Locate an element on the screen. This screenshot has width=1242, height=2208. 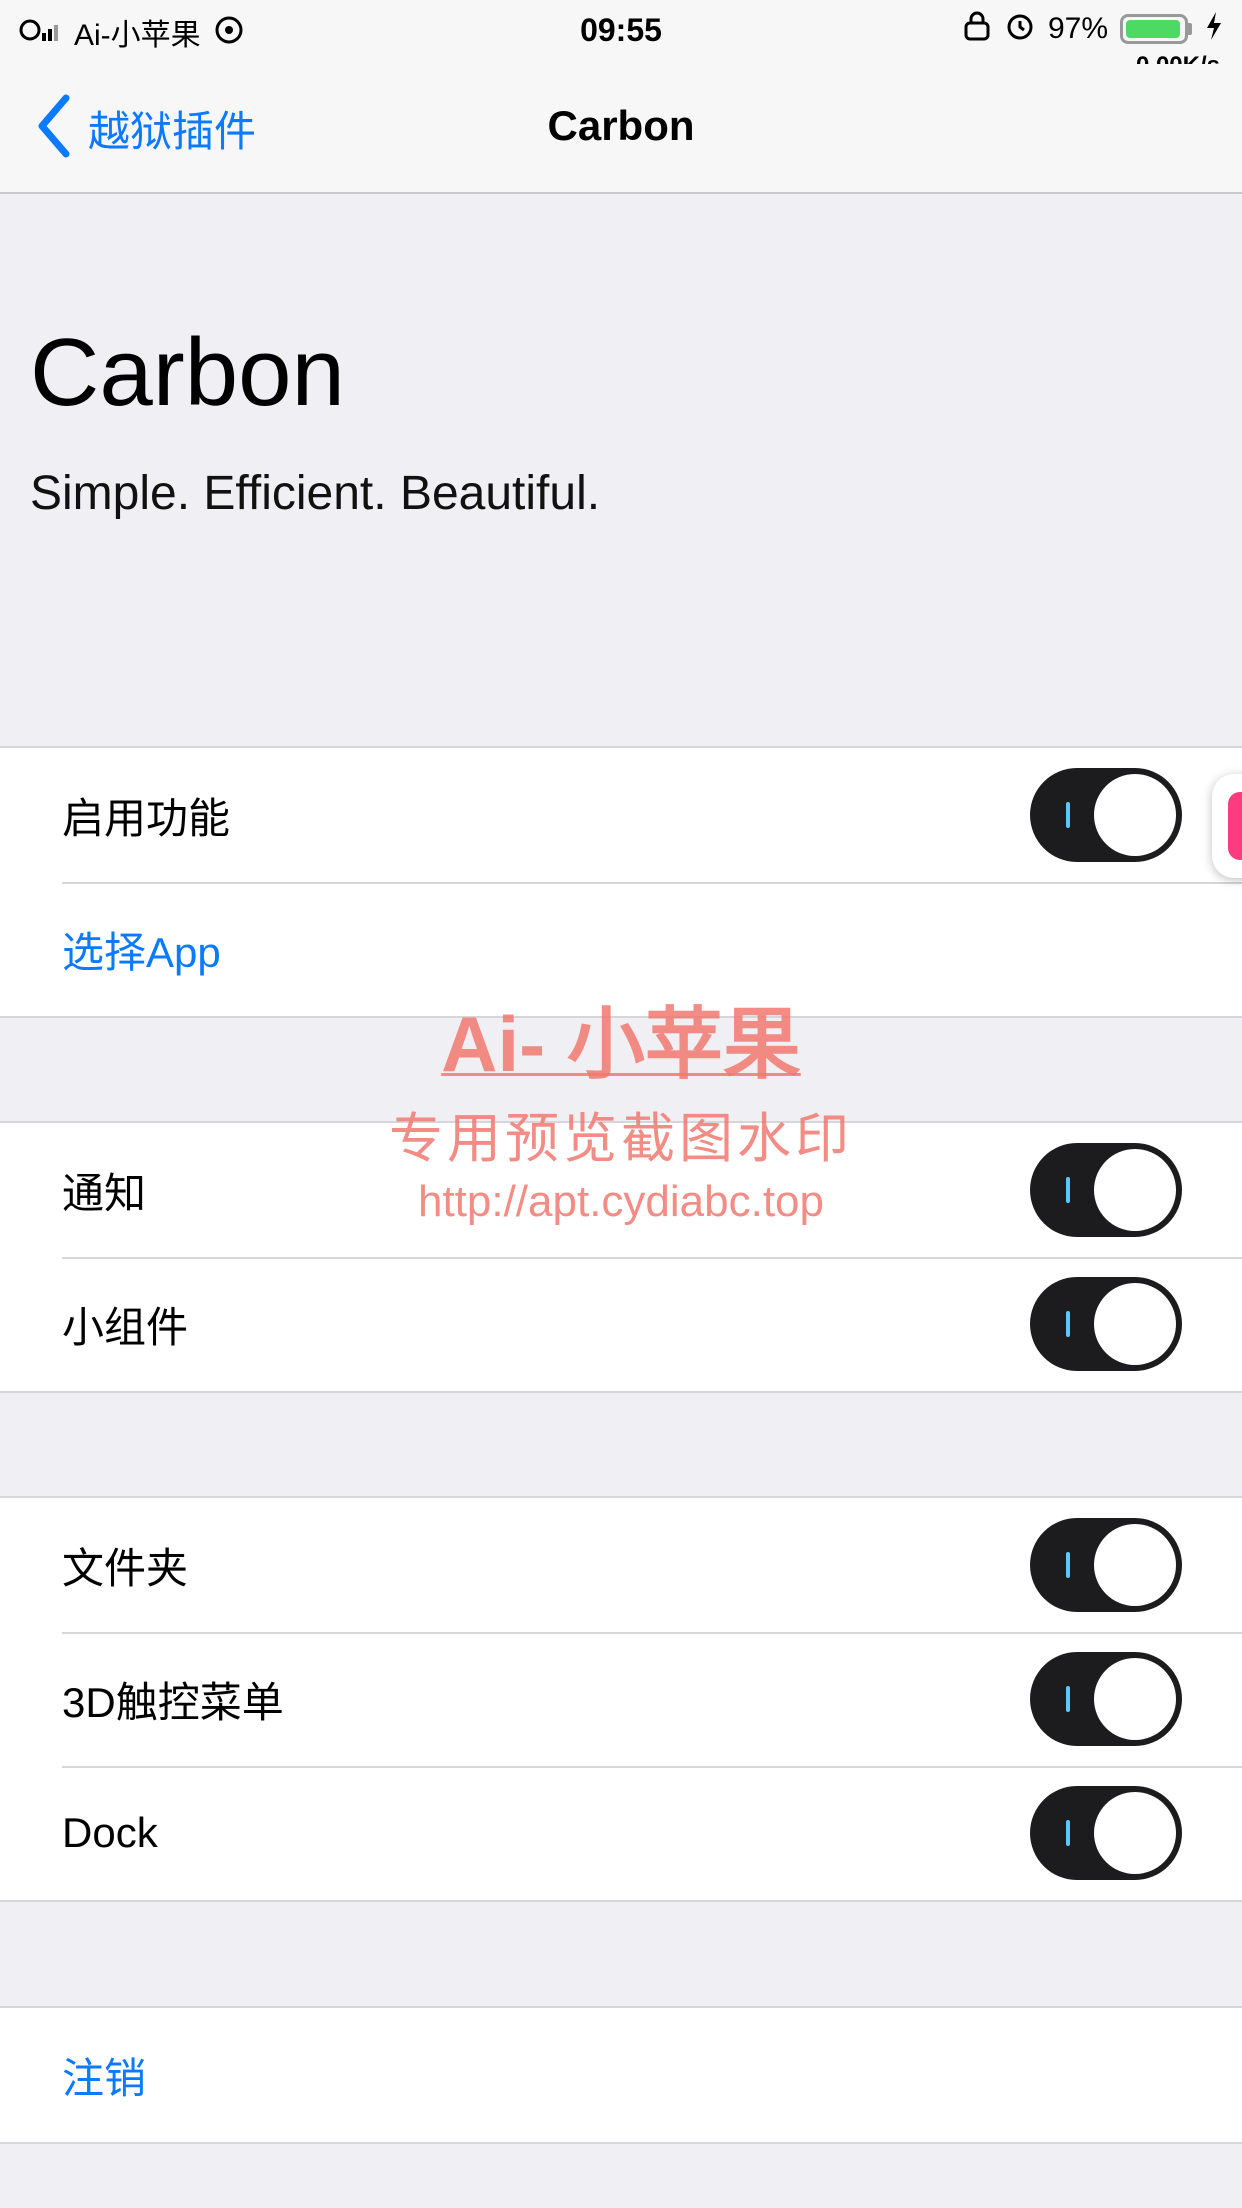
3d-touch-toggle is located at coordinates (1106, 1699).